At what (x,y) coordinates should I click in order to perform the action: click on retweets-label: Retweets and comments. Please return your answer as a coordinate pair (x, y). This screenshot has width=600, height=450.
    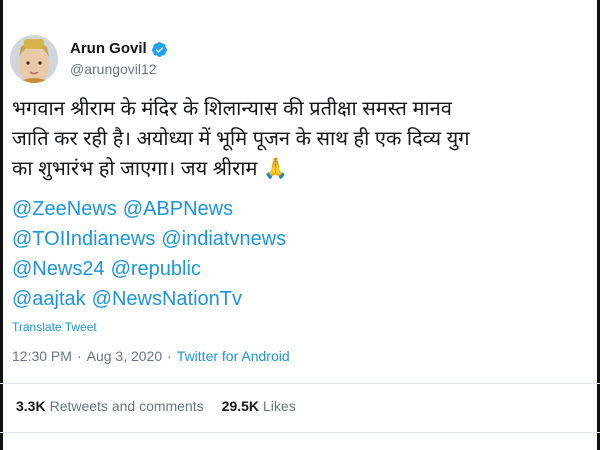
    Looking at the image, I should click on (126, 406).